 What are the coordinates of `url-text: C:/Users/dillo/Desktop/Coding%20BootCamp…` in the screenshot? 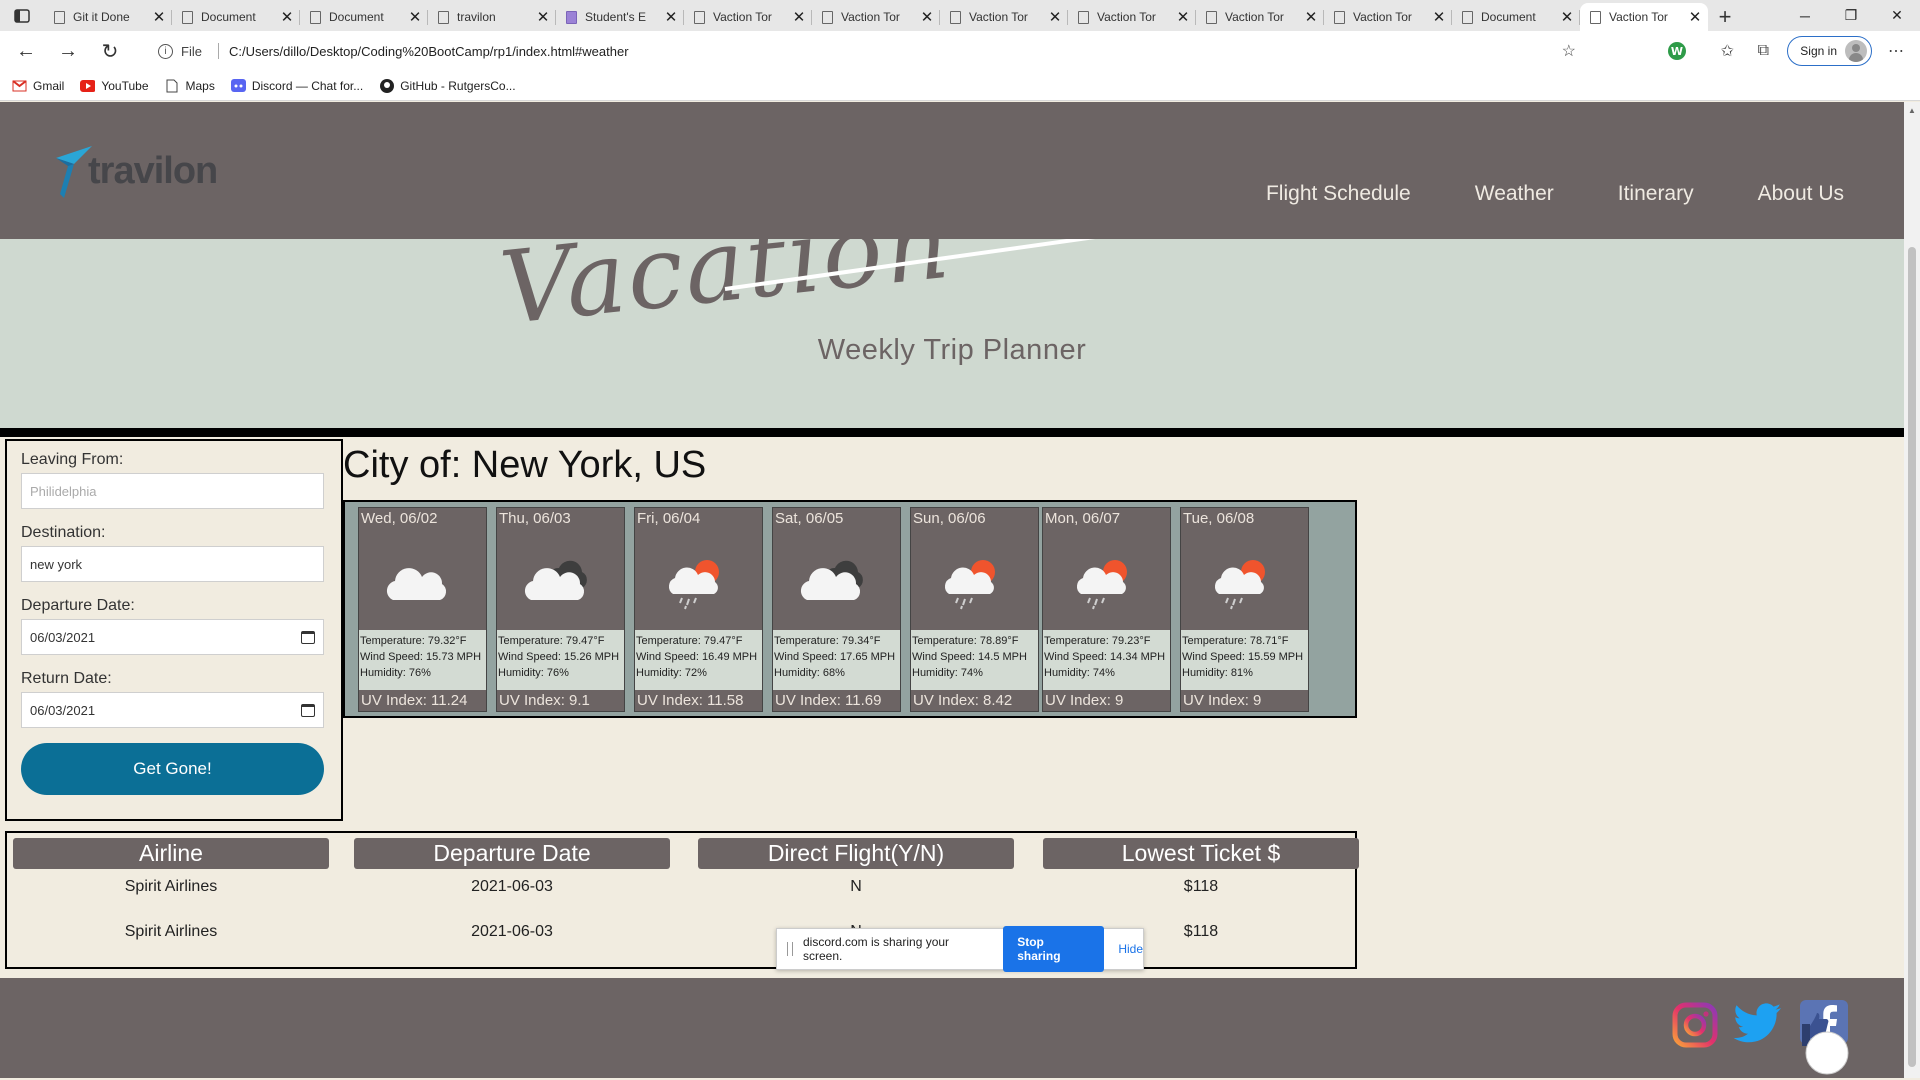 It's located at (429, 51).